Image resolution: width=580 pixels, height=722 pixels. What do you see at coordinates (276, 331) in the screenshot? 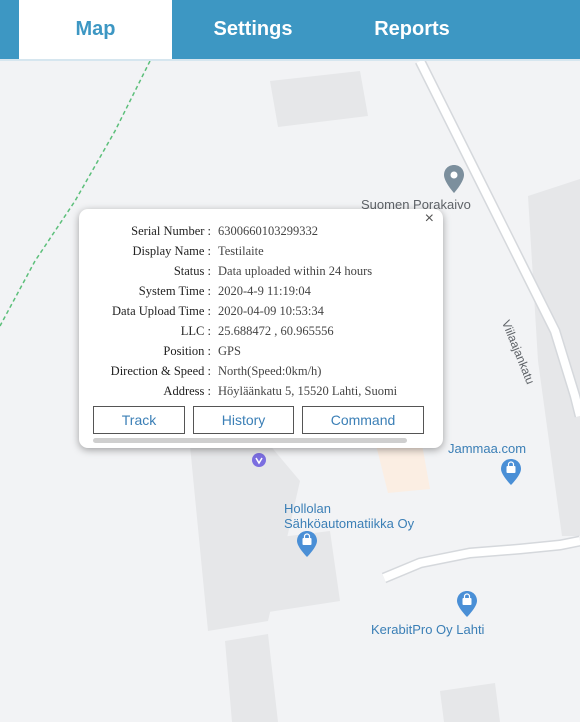
I see `info-value: 25.688472 , 60.965556` at bounding box center [276, 331].